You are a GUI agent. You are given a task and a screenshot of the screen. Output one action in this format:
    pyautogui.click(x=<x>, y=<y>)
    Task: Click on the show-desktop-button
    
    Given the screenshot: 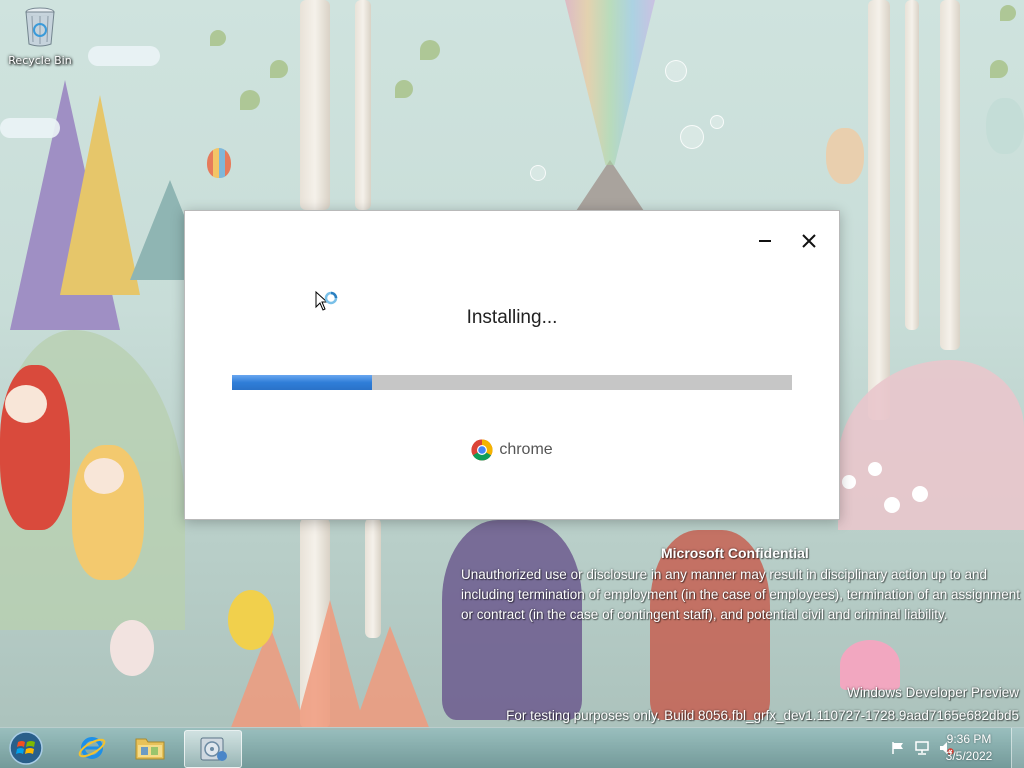 What is the action you would take?
    pyautogui.click(x=1017, y=748)
    